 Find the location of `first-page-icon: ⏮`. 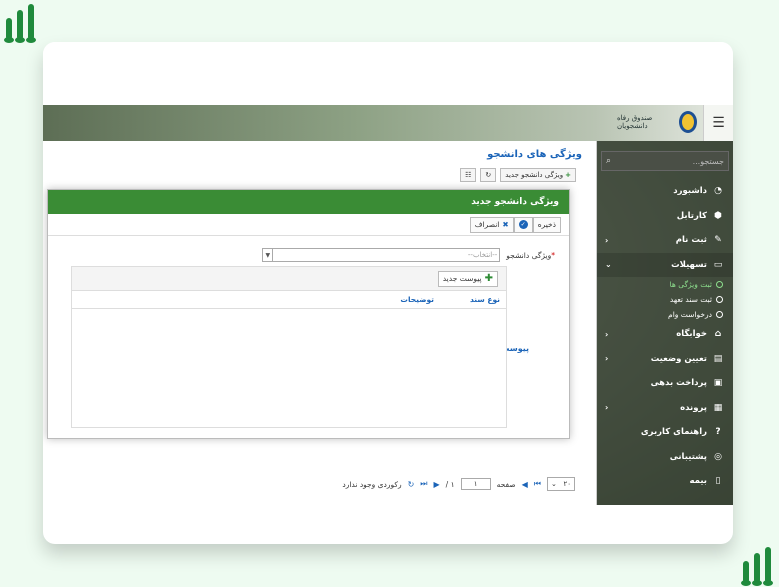

first-page-icon: ⏮ is located at coordinates (537, 484).